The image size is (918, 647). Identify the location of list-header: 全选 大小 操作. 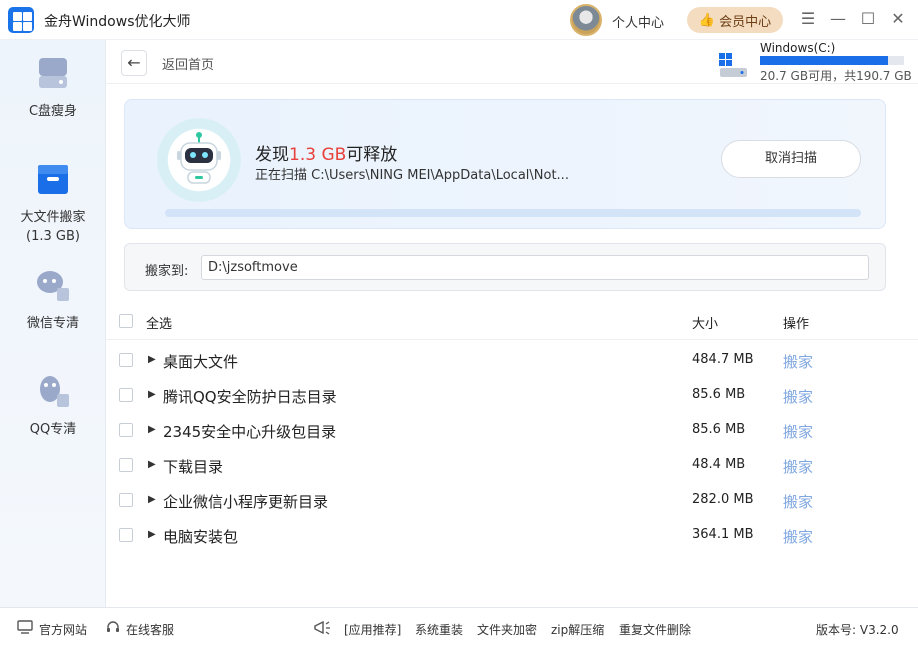
(512, 322).